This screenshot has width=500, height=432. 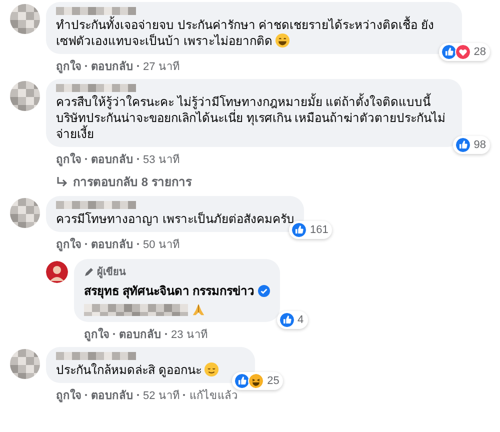 What do you see at coordinates (269, 184) in the screenshot?
I see `replies-link: การตอบกลับ 8 รายการ` at bounding box center [269, 184].